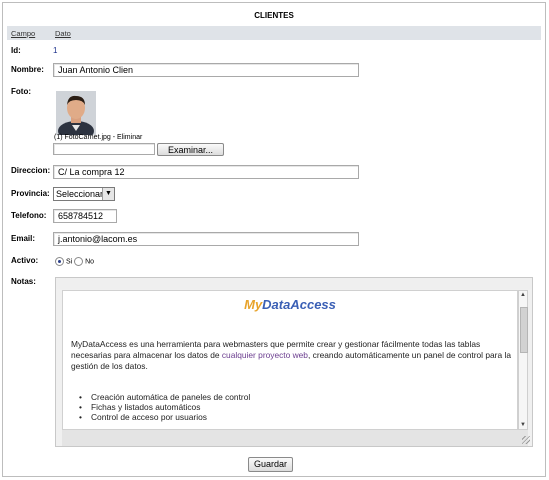  I want to click on activo-radio-group: Si No, so click(74, 261).